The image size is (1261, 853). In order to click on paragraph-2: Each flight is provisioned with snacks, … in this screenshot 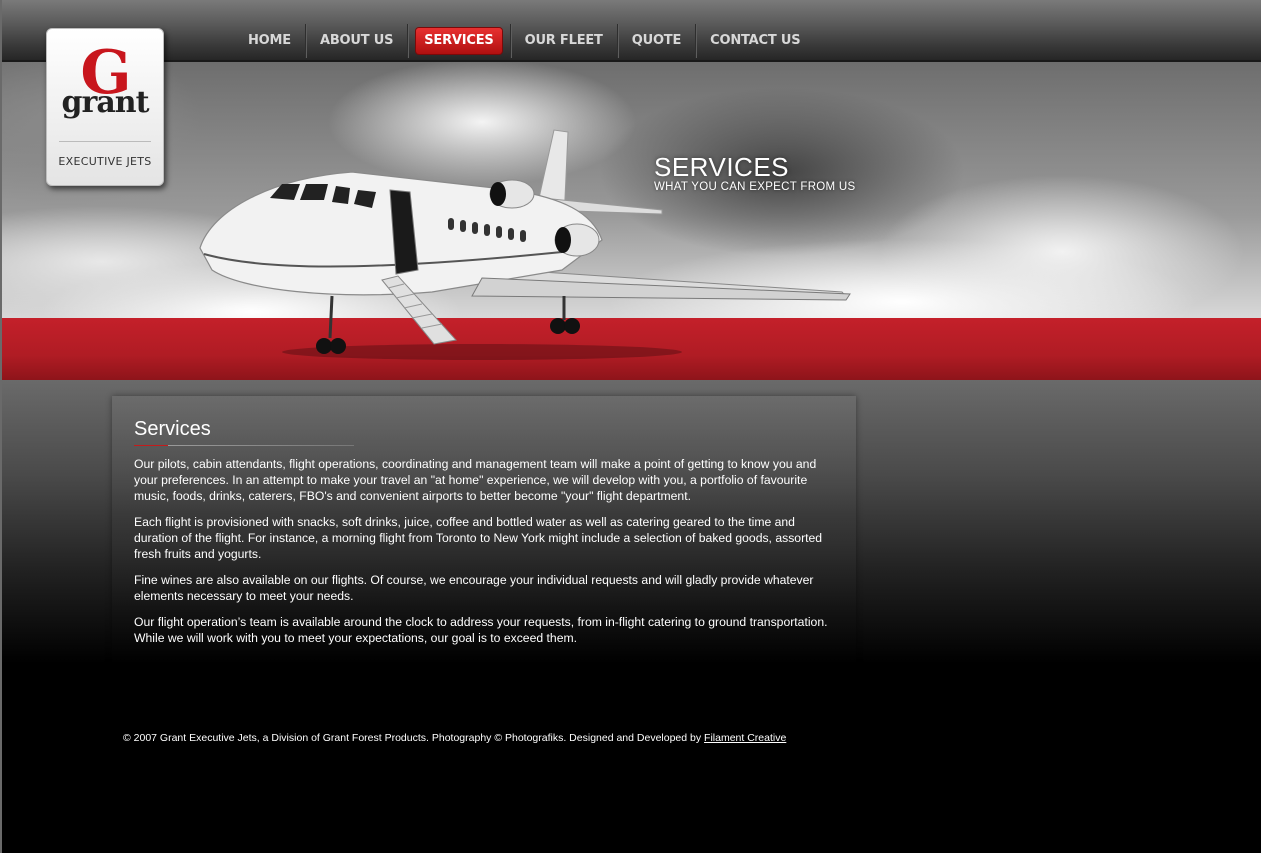, I will do `click(478, 538)`.